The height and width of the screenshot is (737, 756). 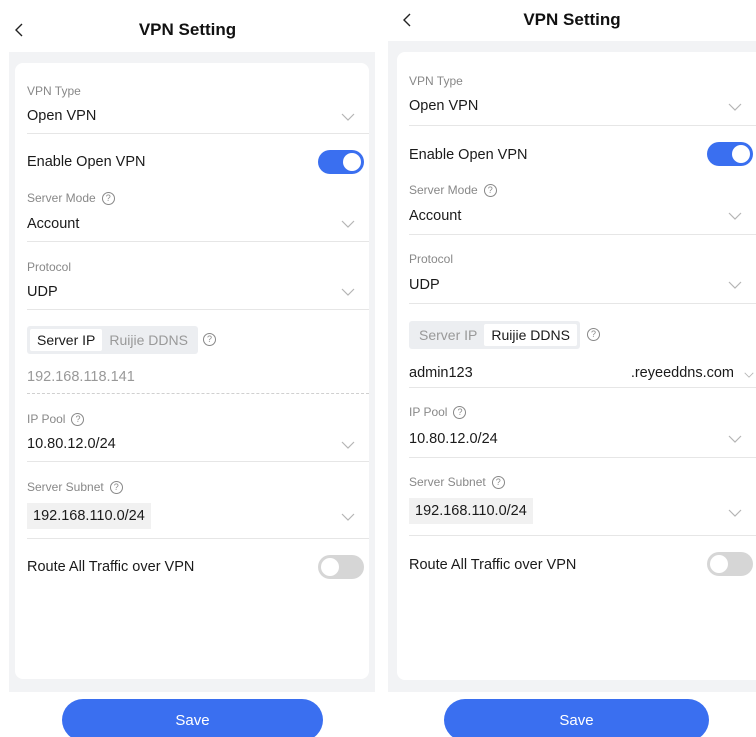 I want to click on ddns-prefix-field: admin123, so click(x=441, y=373).